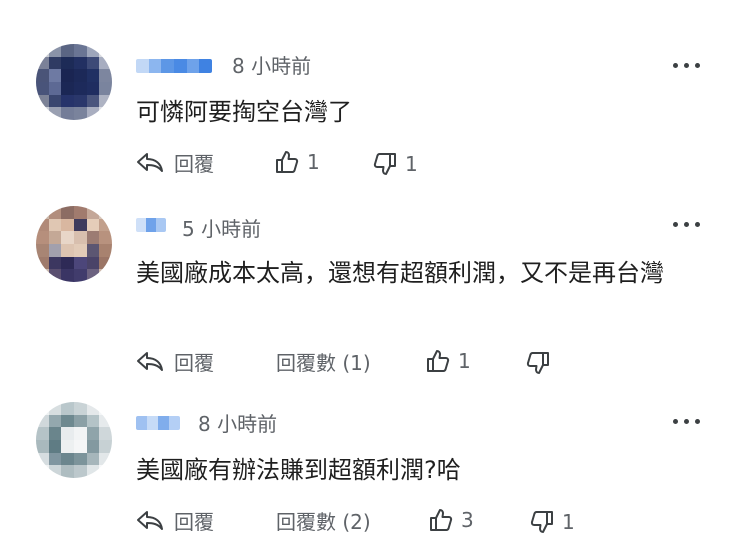 This screenshot has height=555, width=753. I want to click on view-replies-label: 回覆數 (1), so click(323, 362).